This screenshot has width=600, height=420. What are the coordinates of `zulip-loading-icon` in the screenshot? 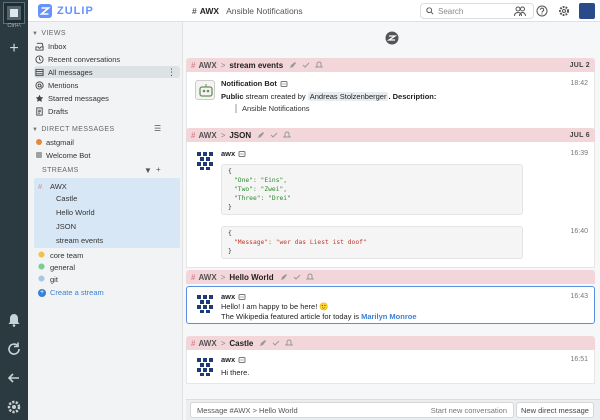 It's located at (392, 38).